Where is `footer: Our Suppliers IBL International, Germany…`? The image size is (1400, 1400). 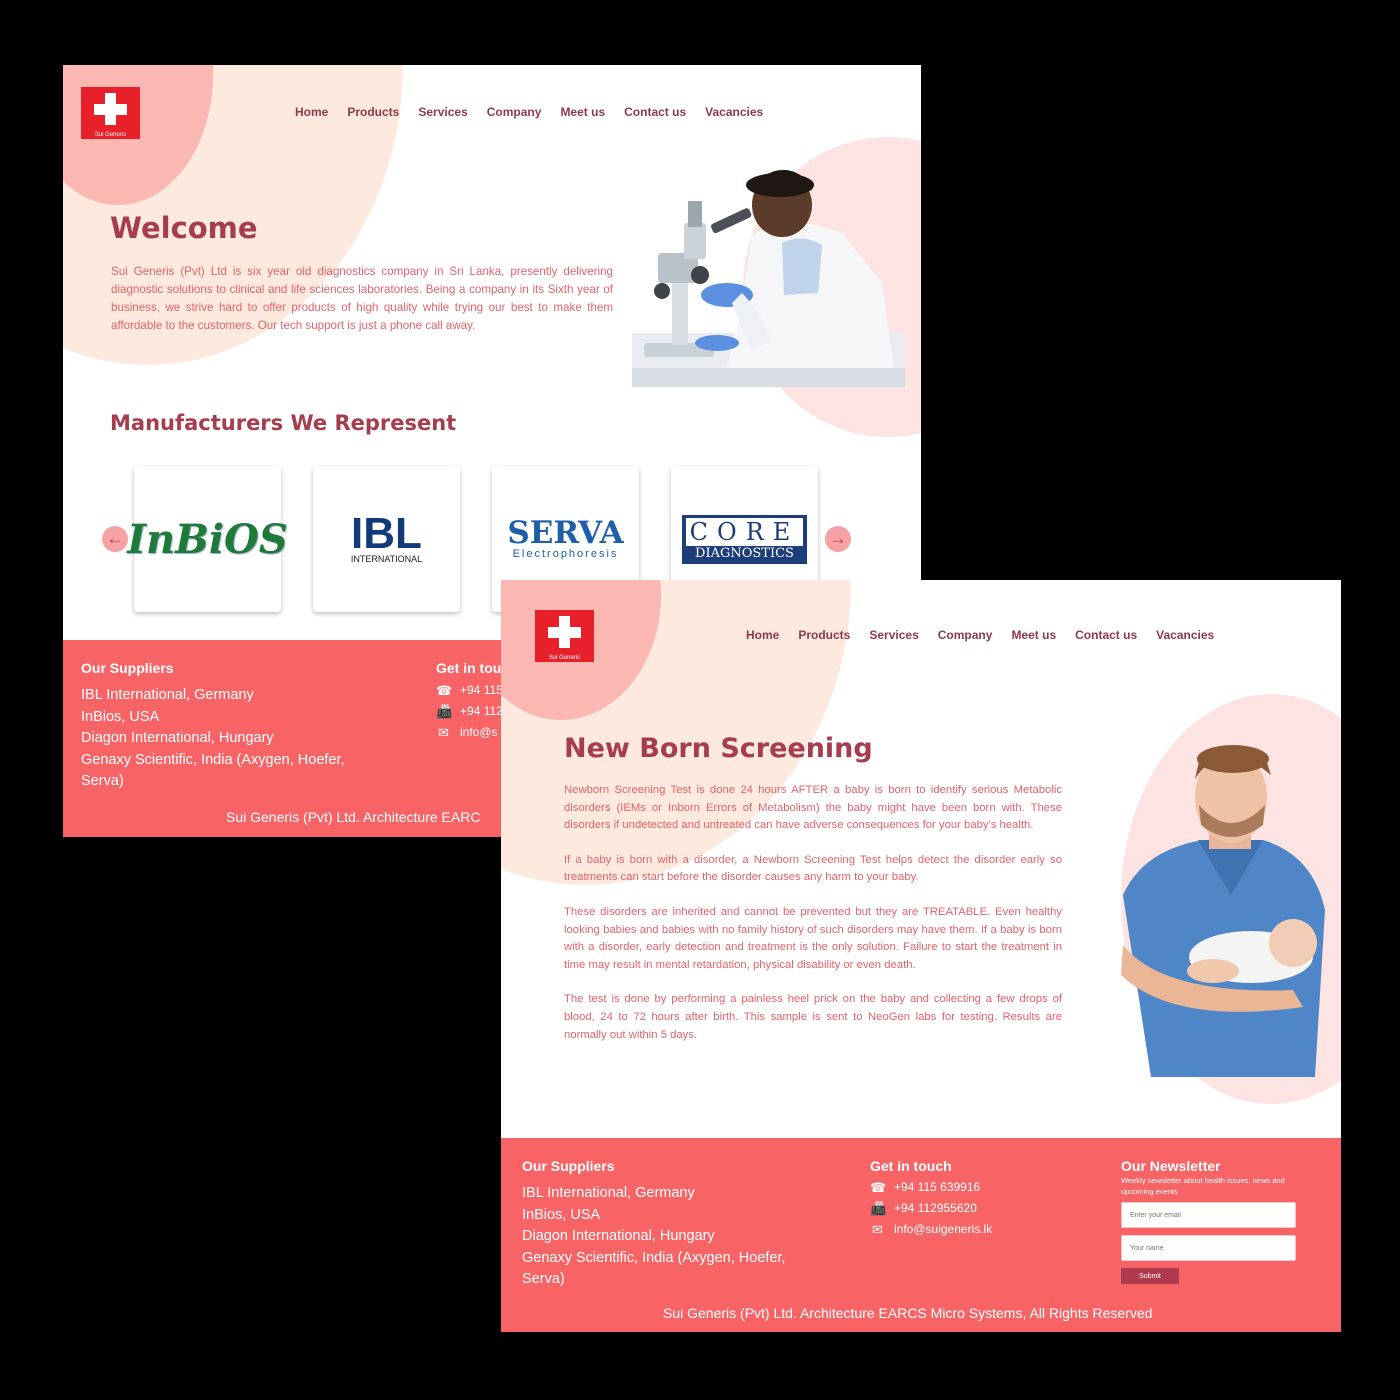
footer: Our Suppliers IBL International, Germany… is located at coordinates (921, 1235).